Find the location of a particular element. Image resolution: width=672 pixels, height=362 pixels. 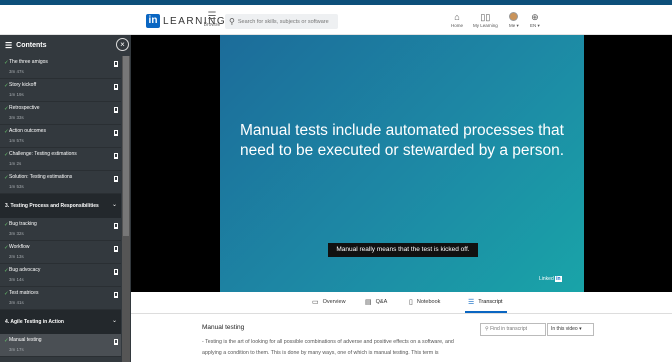

browse-button: ☰ Browse is located at coordinates (212, 20).